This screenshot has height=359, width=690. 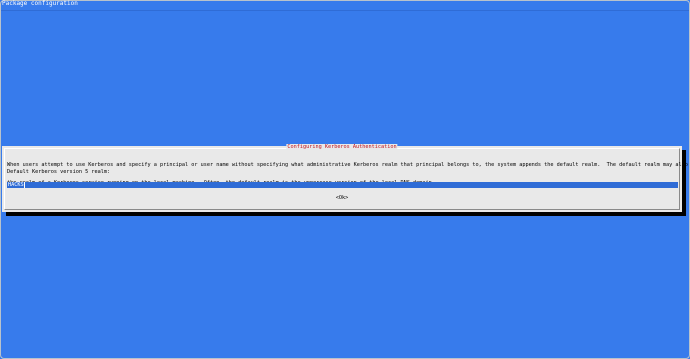 What do you see at coordinates (345, 10) in the screenshot?
I see `backtitle-divider` at bounding box center [345, 10].